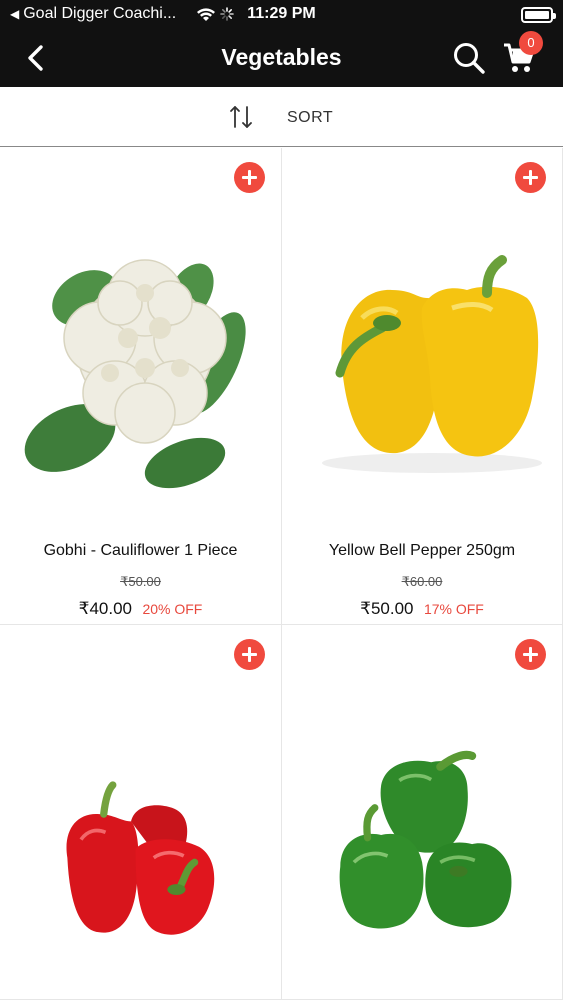  I want to click on status-time: 11:29 PM, so click(281, 13).